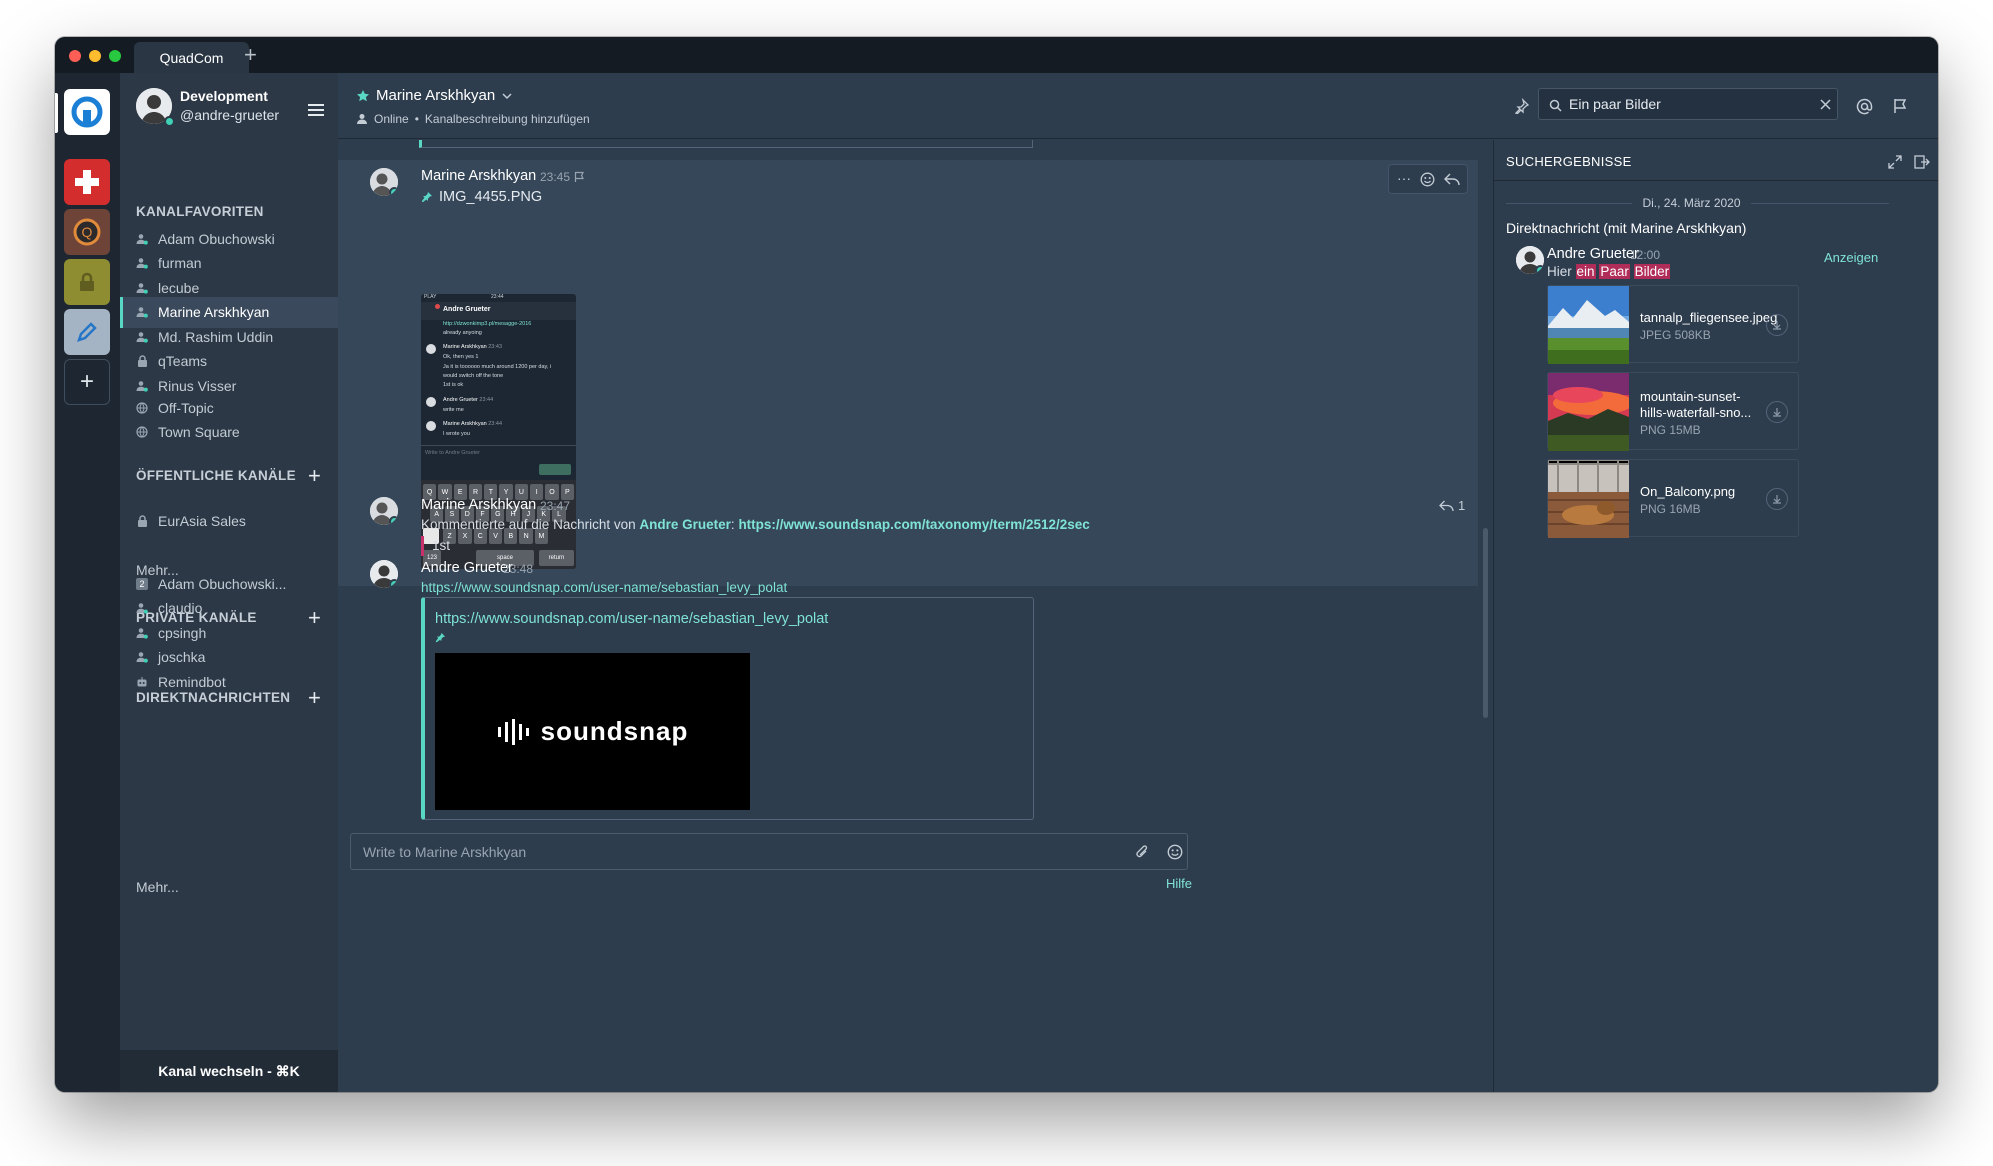 Image resolution: width=1993 pixels, height=1166 pixels. Describe the element at coordinates (490, 197) in the screenshot. I see `attachment-filename: IMG_4455.PNG` at that location.